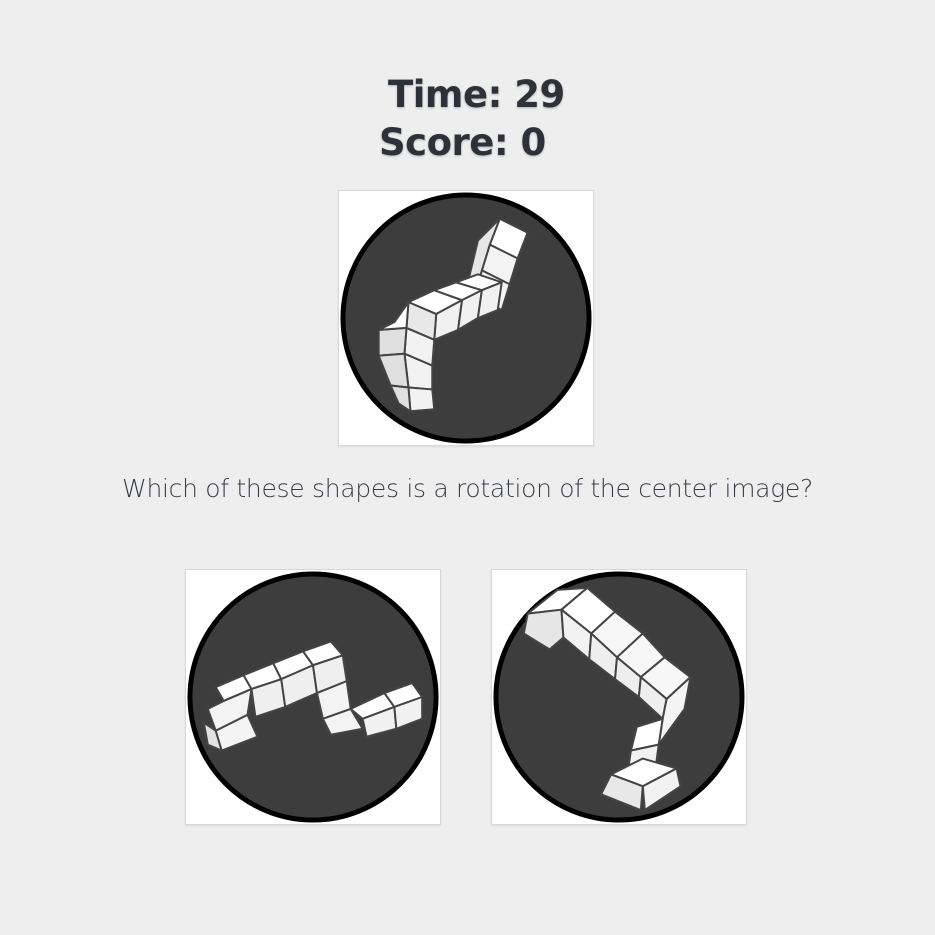 This screenshot has height=935, width=935. I want to click on option-2-shape-drawing, so click(619, 697).